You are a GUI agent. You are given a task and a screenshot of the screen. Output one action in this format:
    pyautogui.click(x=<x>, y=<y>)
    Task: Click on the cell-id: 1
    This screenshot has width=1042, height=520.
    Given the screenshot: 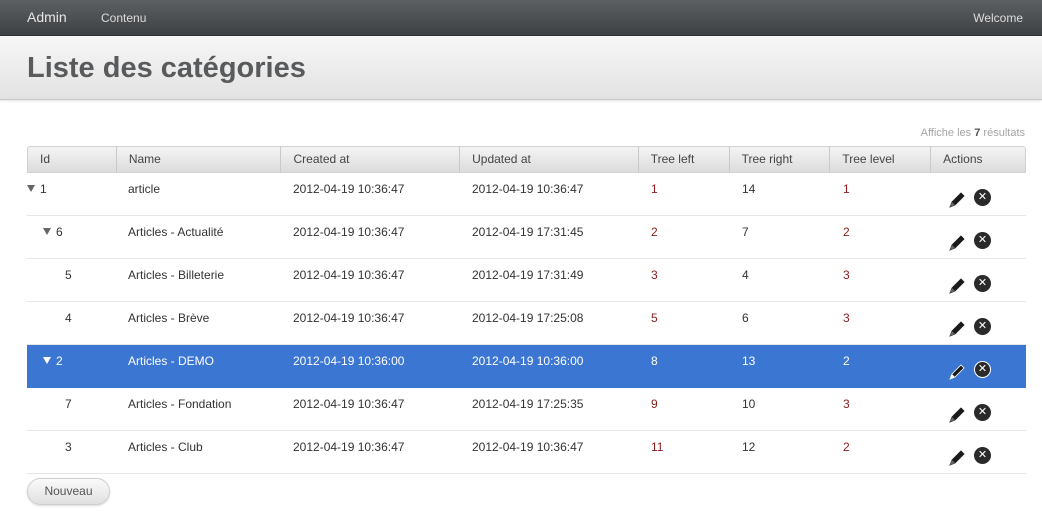 What is the action you would take?
    pyautogui.click(x=71, y=194)
    